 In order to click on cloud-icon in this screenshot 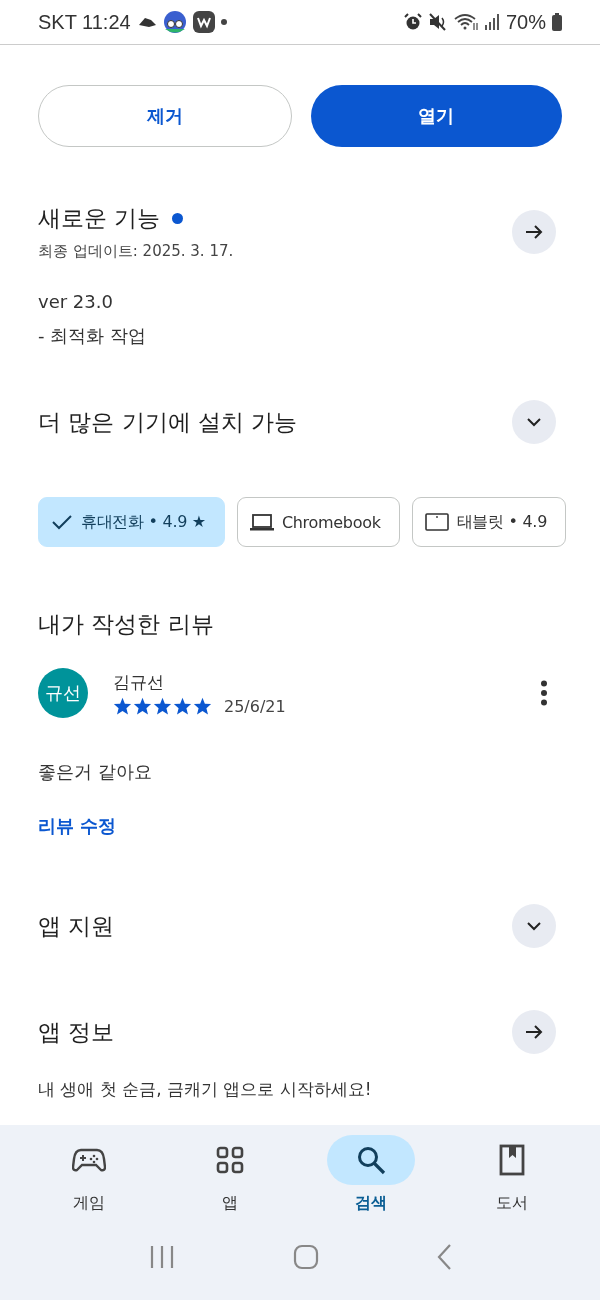, I will do `click(146, 22)`.